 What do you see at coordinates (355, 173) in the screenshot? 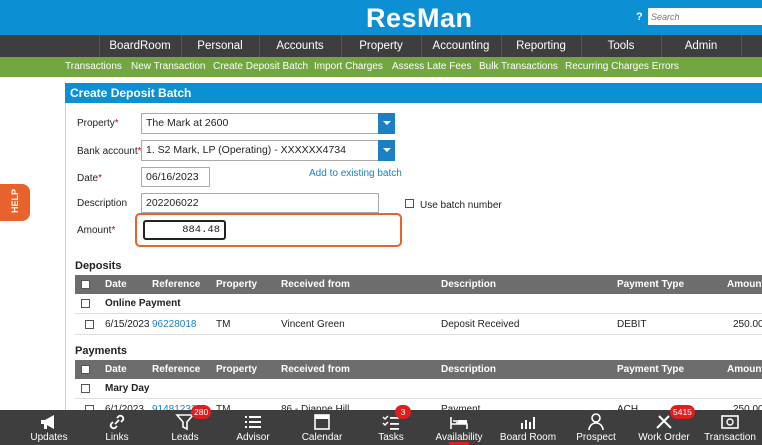
I see `add-to-existing-batch-link: Add to existing batch` at bounding box center [355, 173].